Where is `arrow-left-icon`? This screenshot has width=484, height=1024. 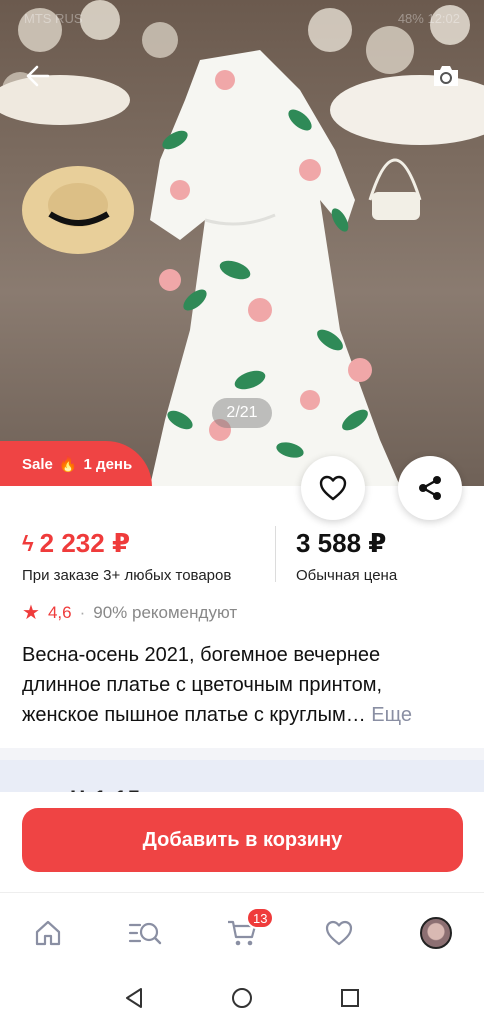
arrow-left-icon is located at coordinates (38, 76).